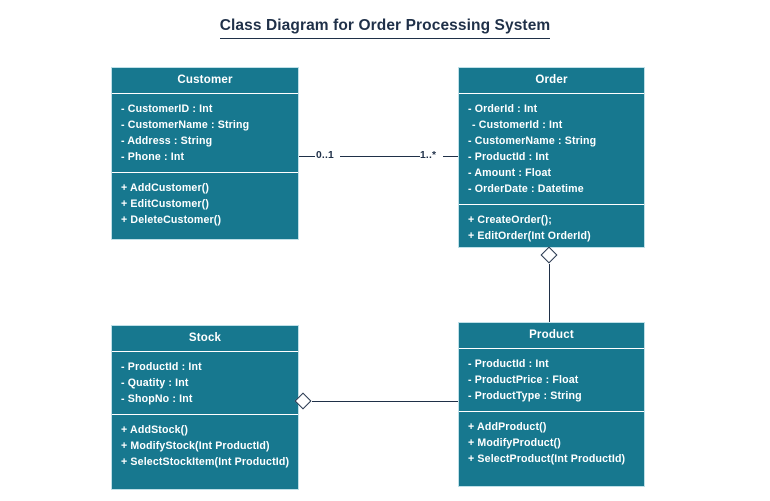 The width and height of the screenshot is (770, 501). What do you see at coordinates (526, 189) in the screenshot?
I see `class-attribute: - OrderDate : Datetime` at bounding box center [526, 189].